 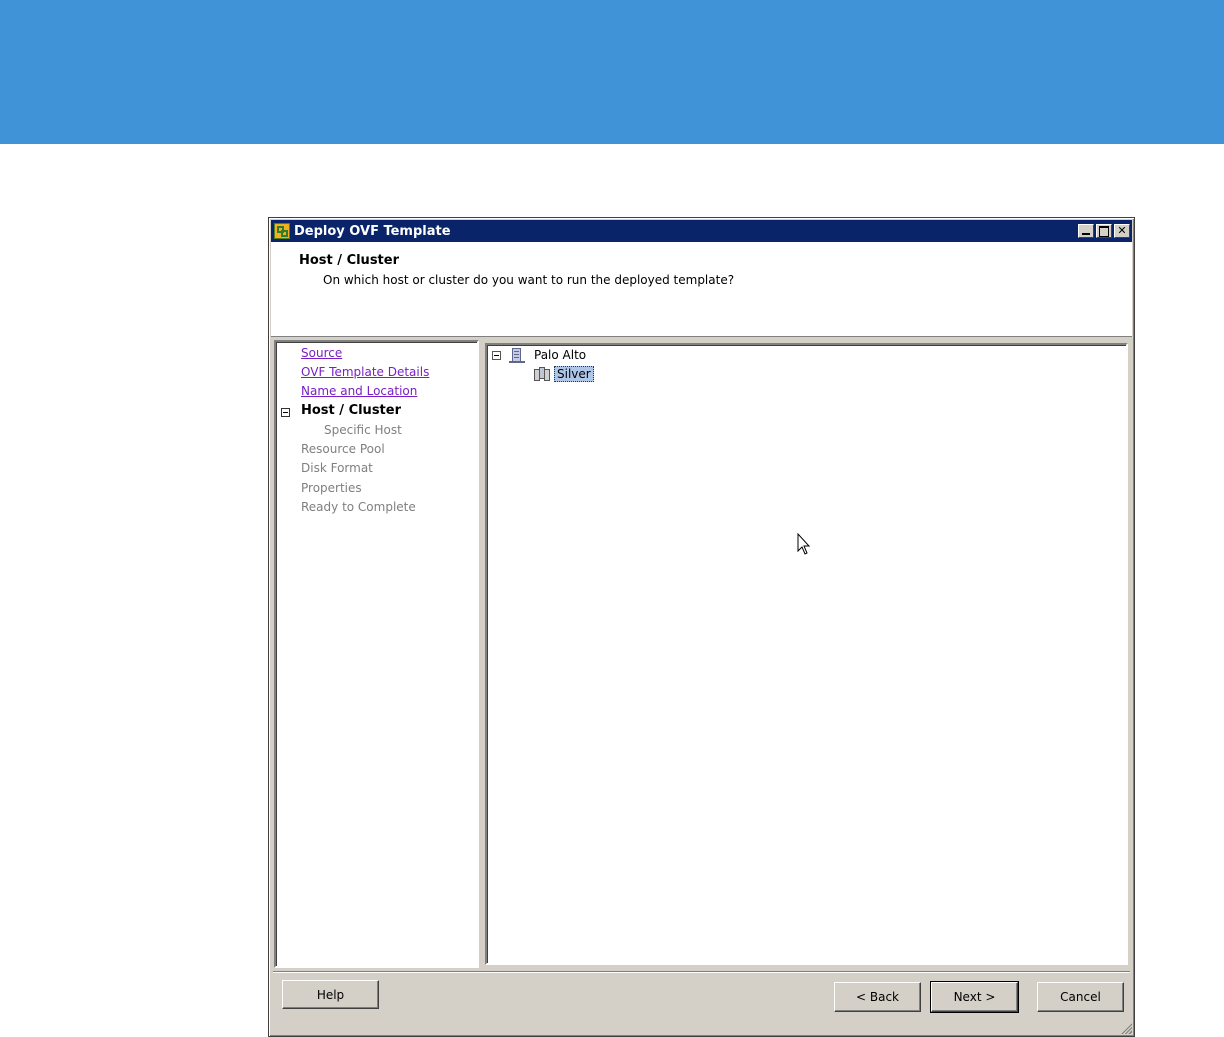 What do you see at coordinates (282, 231) in the screenshot?
I see `vsphere-app-icon` at bounding box center [282, 231].